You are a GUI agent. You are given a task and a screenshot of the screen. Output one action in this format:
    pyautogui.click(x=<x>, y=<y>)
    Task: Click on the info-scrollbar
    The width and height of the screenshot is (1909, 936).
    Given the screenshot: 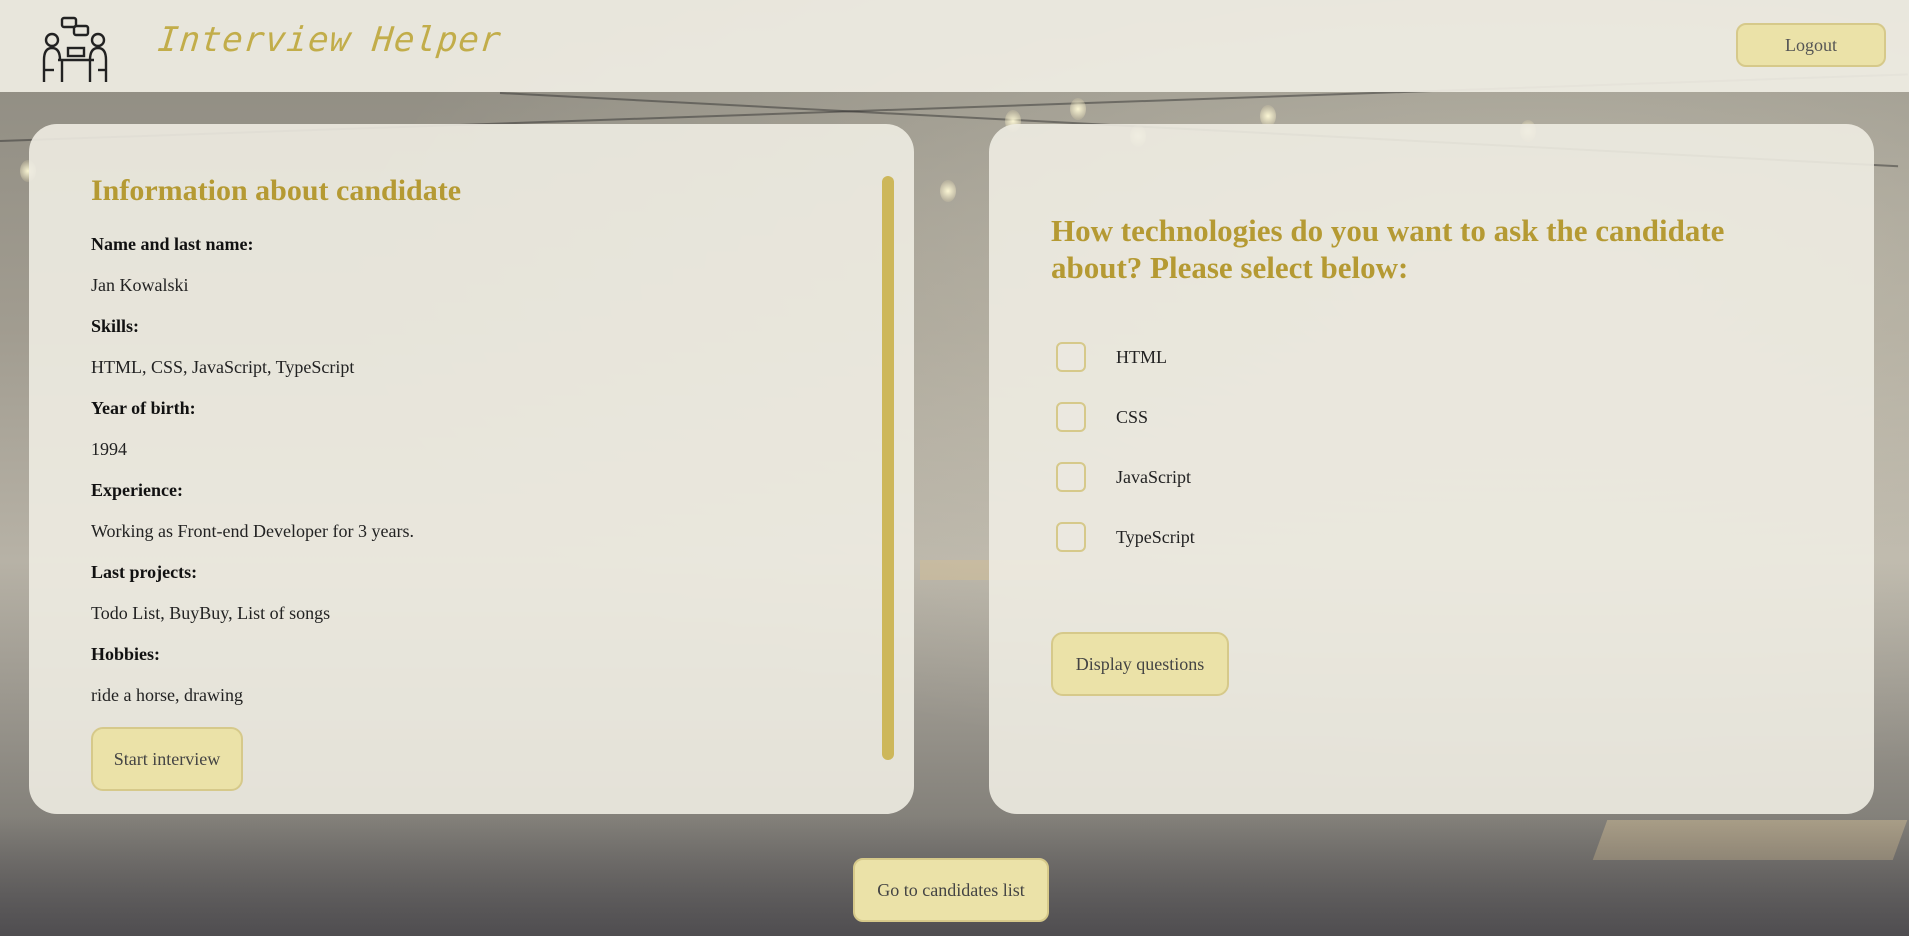 What is the action you would take?
    pyautogui.click(x=888, y=468)
    